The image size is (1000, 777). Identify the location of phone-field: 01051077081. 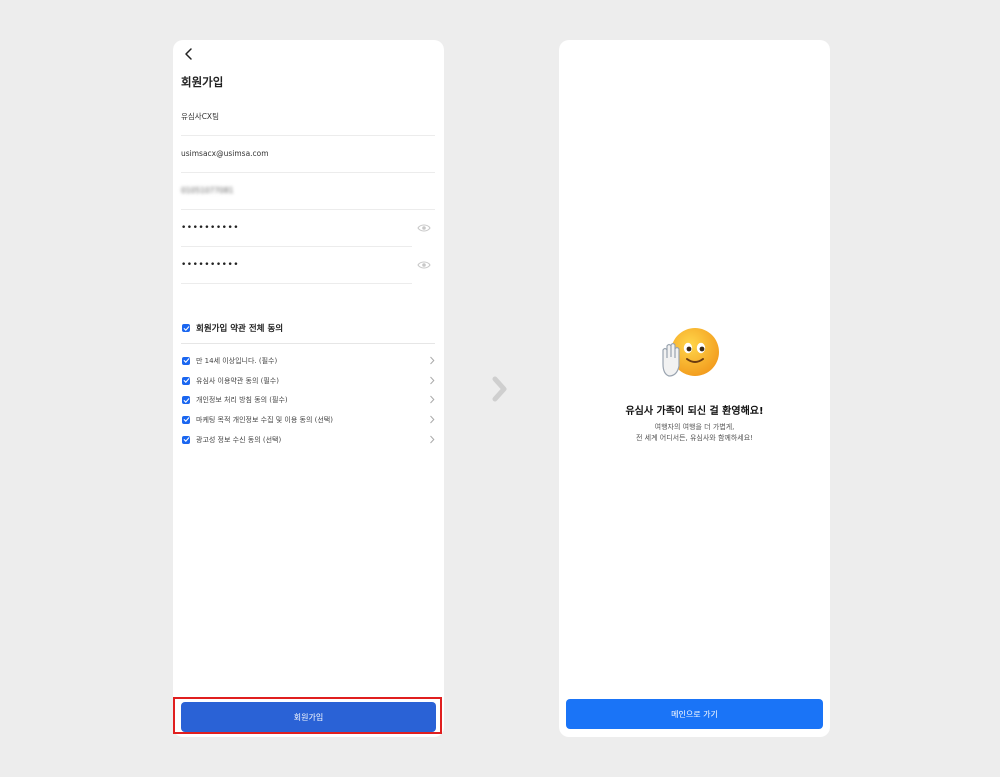
(308, 191).